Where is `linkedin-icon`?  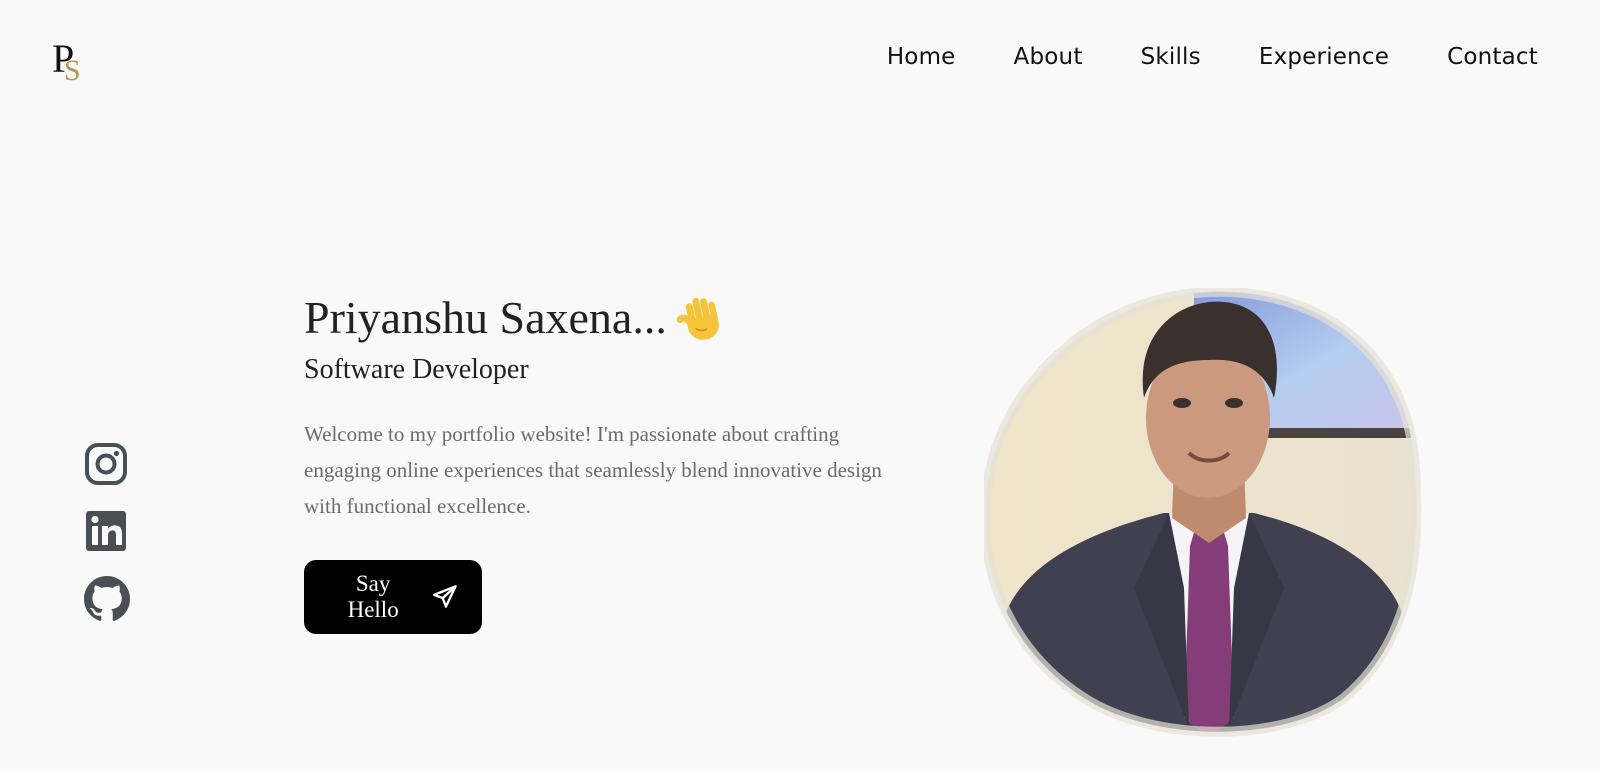 linkedin-icon is located at coordinates (107, 532).